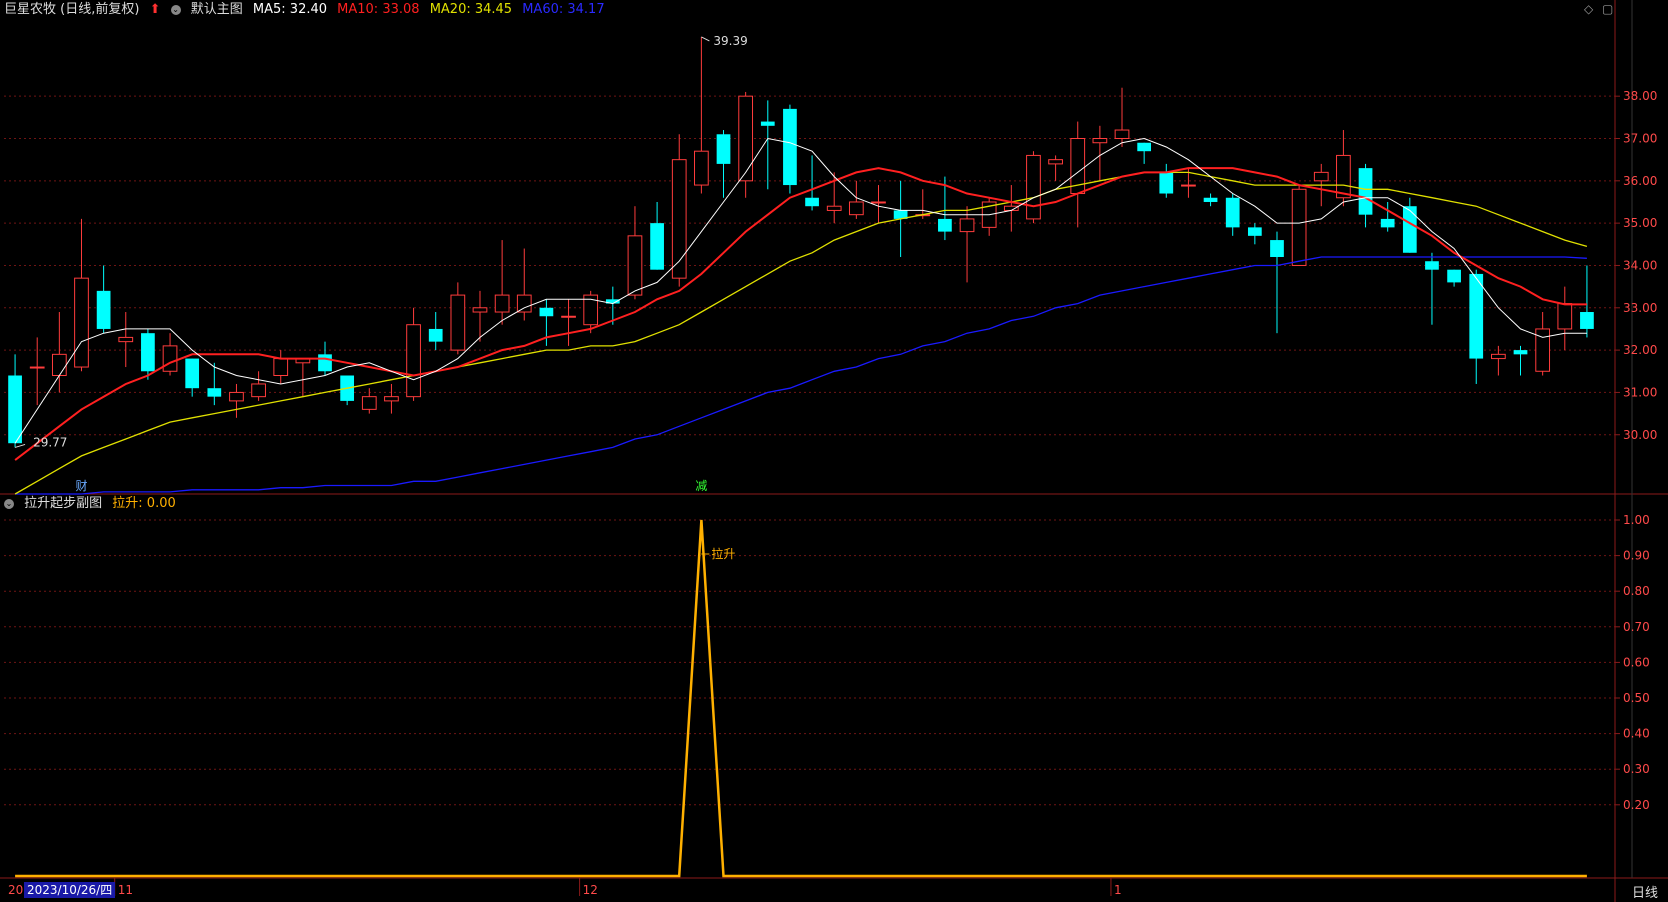  Describe the element at coordinates (1636, 805) in the screenshot. I see `sub-tick-label: 0.20` at that location.